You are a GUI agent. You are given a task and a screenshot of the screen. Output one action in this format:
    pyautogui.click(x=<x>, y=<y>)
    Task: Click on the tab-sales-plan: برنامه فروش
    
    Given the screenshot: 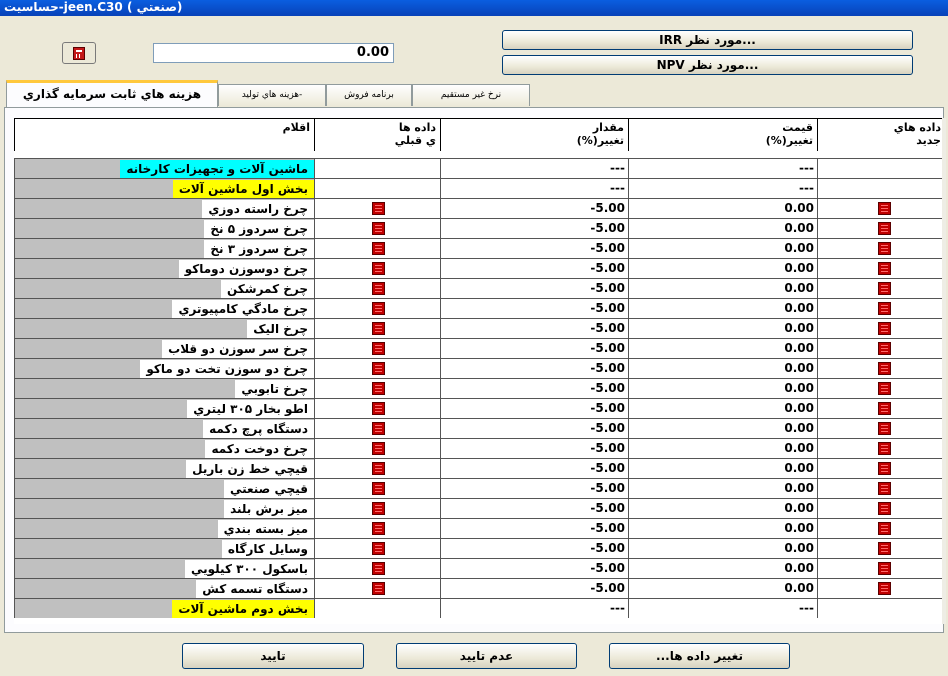 What is the action you would take?
    pyautogui.click(x=369, y=95)
    